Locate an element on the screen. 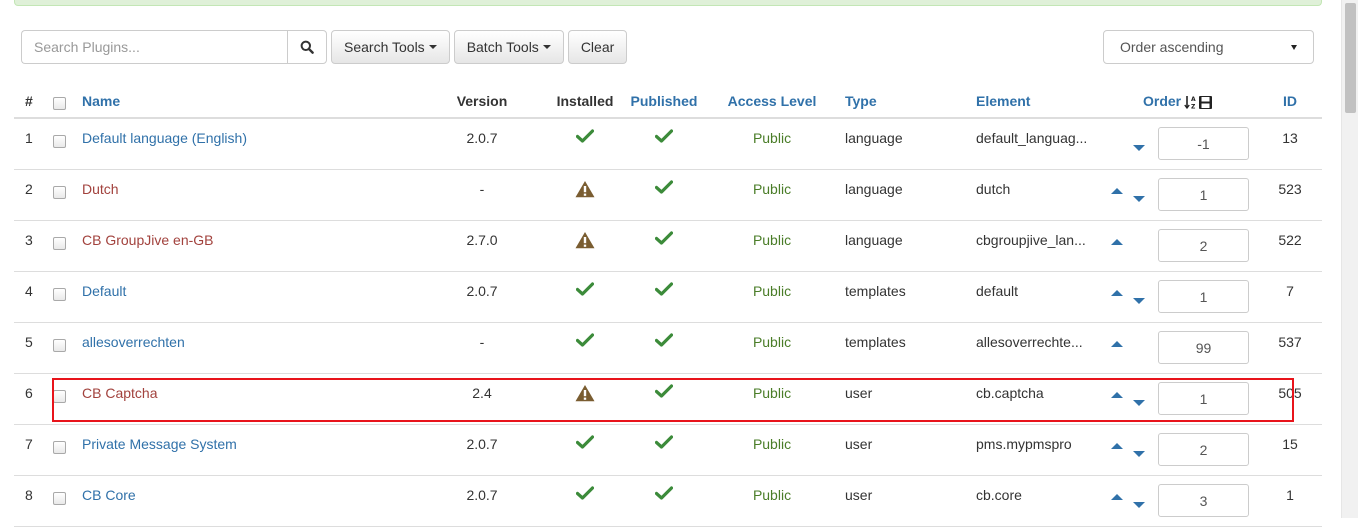 Image resolution: width=1358 pixels, height=527 pixels. search-input is located at coordinates (154, 47).